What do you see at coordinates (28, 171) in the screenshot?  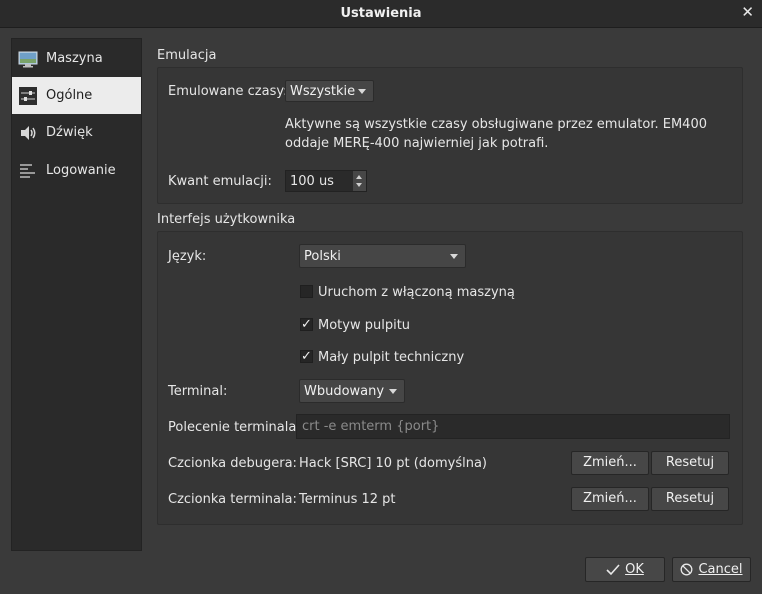 I see `log-lines-icon` at bounding box center [28, 171].